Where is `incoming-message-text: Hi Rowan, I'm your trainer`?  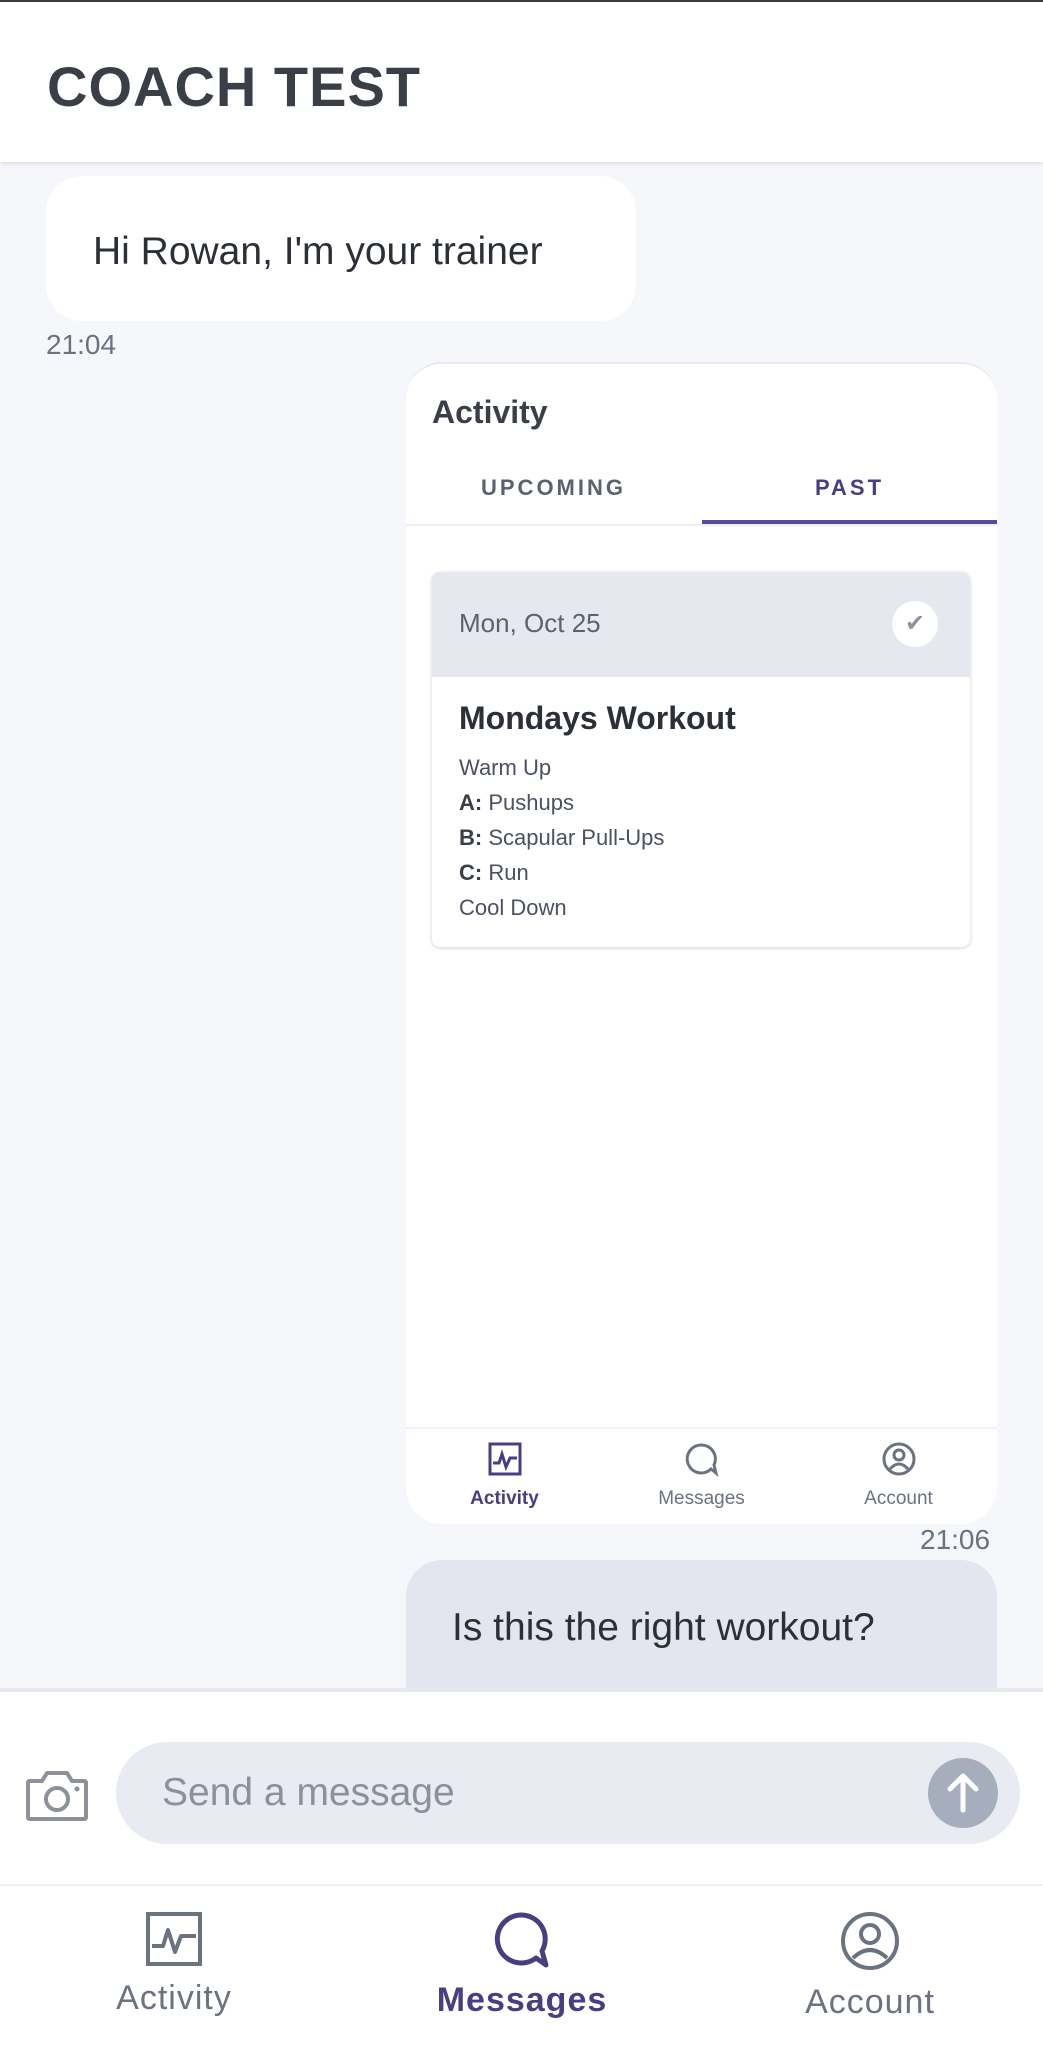
incoming-message-text: Hi Rowan, I'm your trainer is located at coordinates (318, 251).